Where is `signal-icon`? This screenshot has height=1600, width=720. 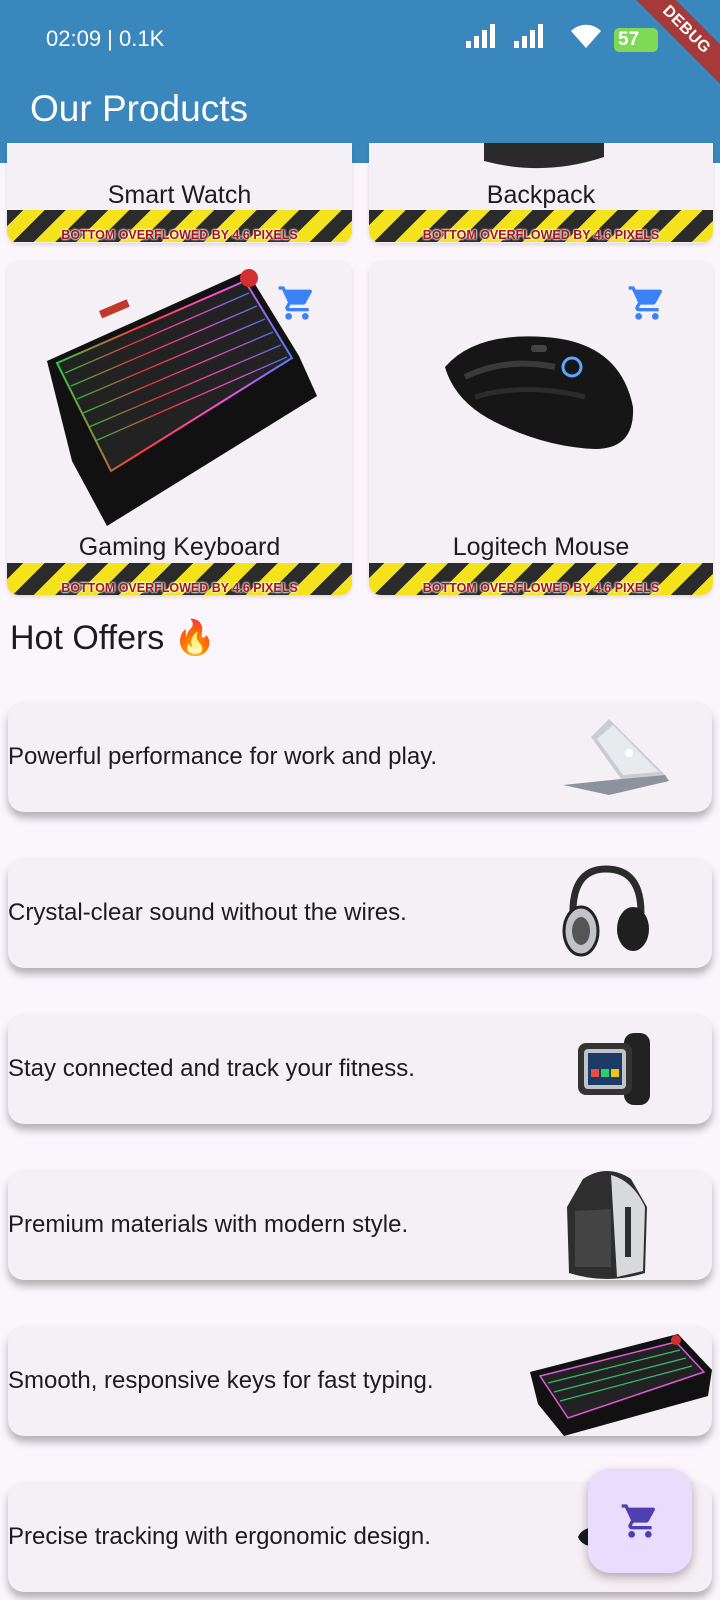 signal-icon is located at coordinates (480, 36).